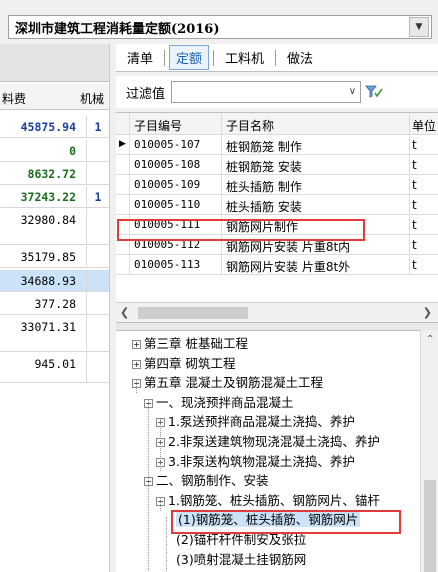  Describe the element at coordinates (54, 197) in the screenshot. I see `left-table-row: 37243.22 1` at that location.